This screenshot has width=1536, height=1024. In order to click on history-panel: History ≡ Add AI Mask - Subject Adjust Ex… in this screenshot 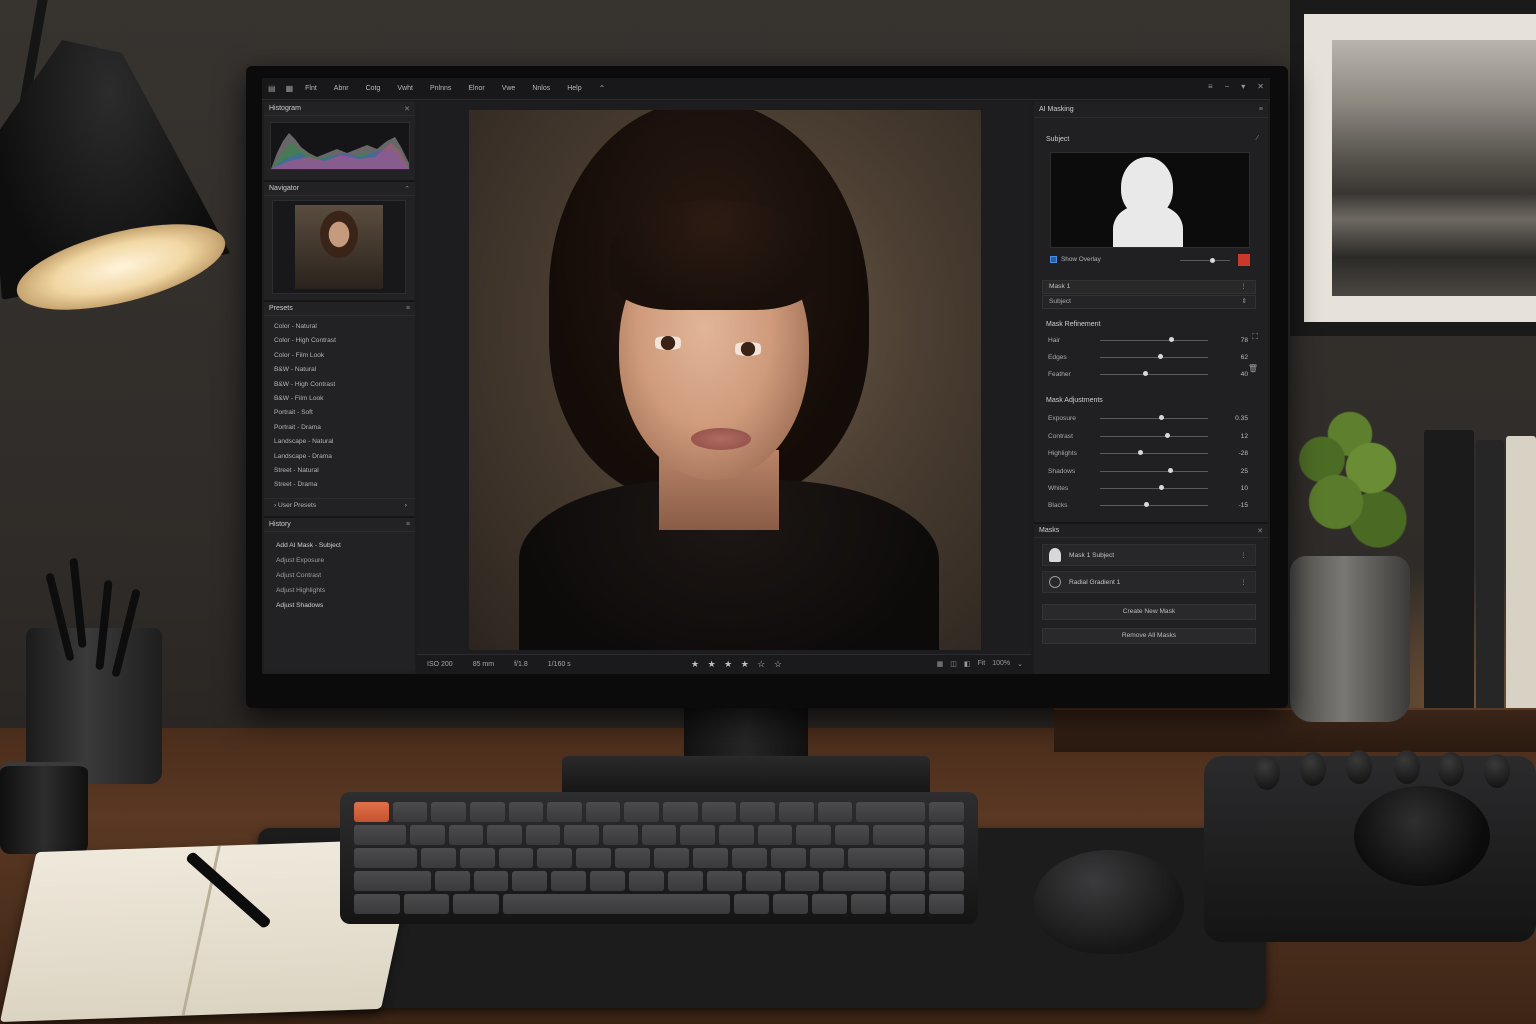, I will do `click(339, 594)`.